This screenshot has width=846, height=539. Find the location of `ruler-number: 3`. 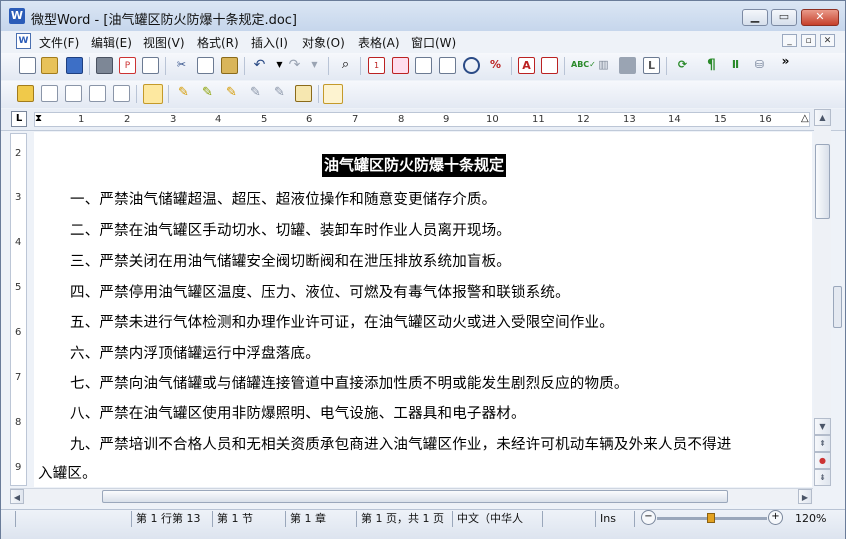

ruler-number: 3 is located at coordinates (18, 197).